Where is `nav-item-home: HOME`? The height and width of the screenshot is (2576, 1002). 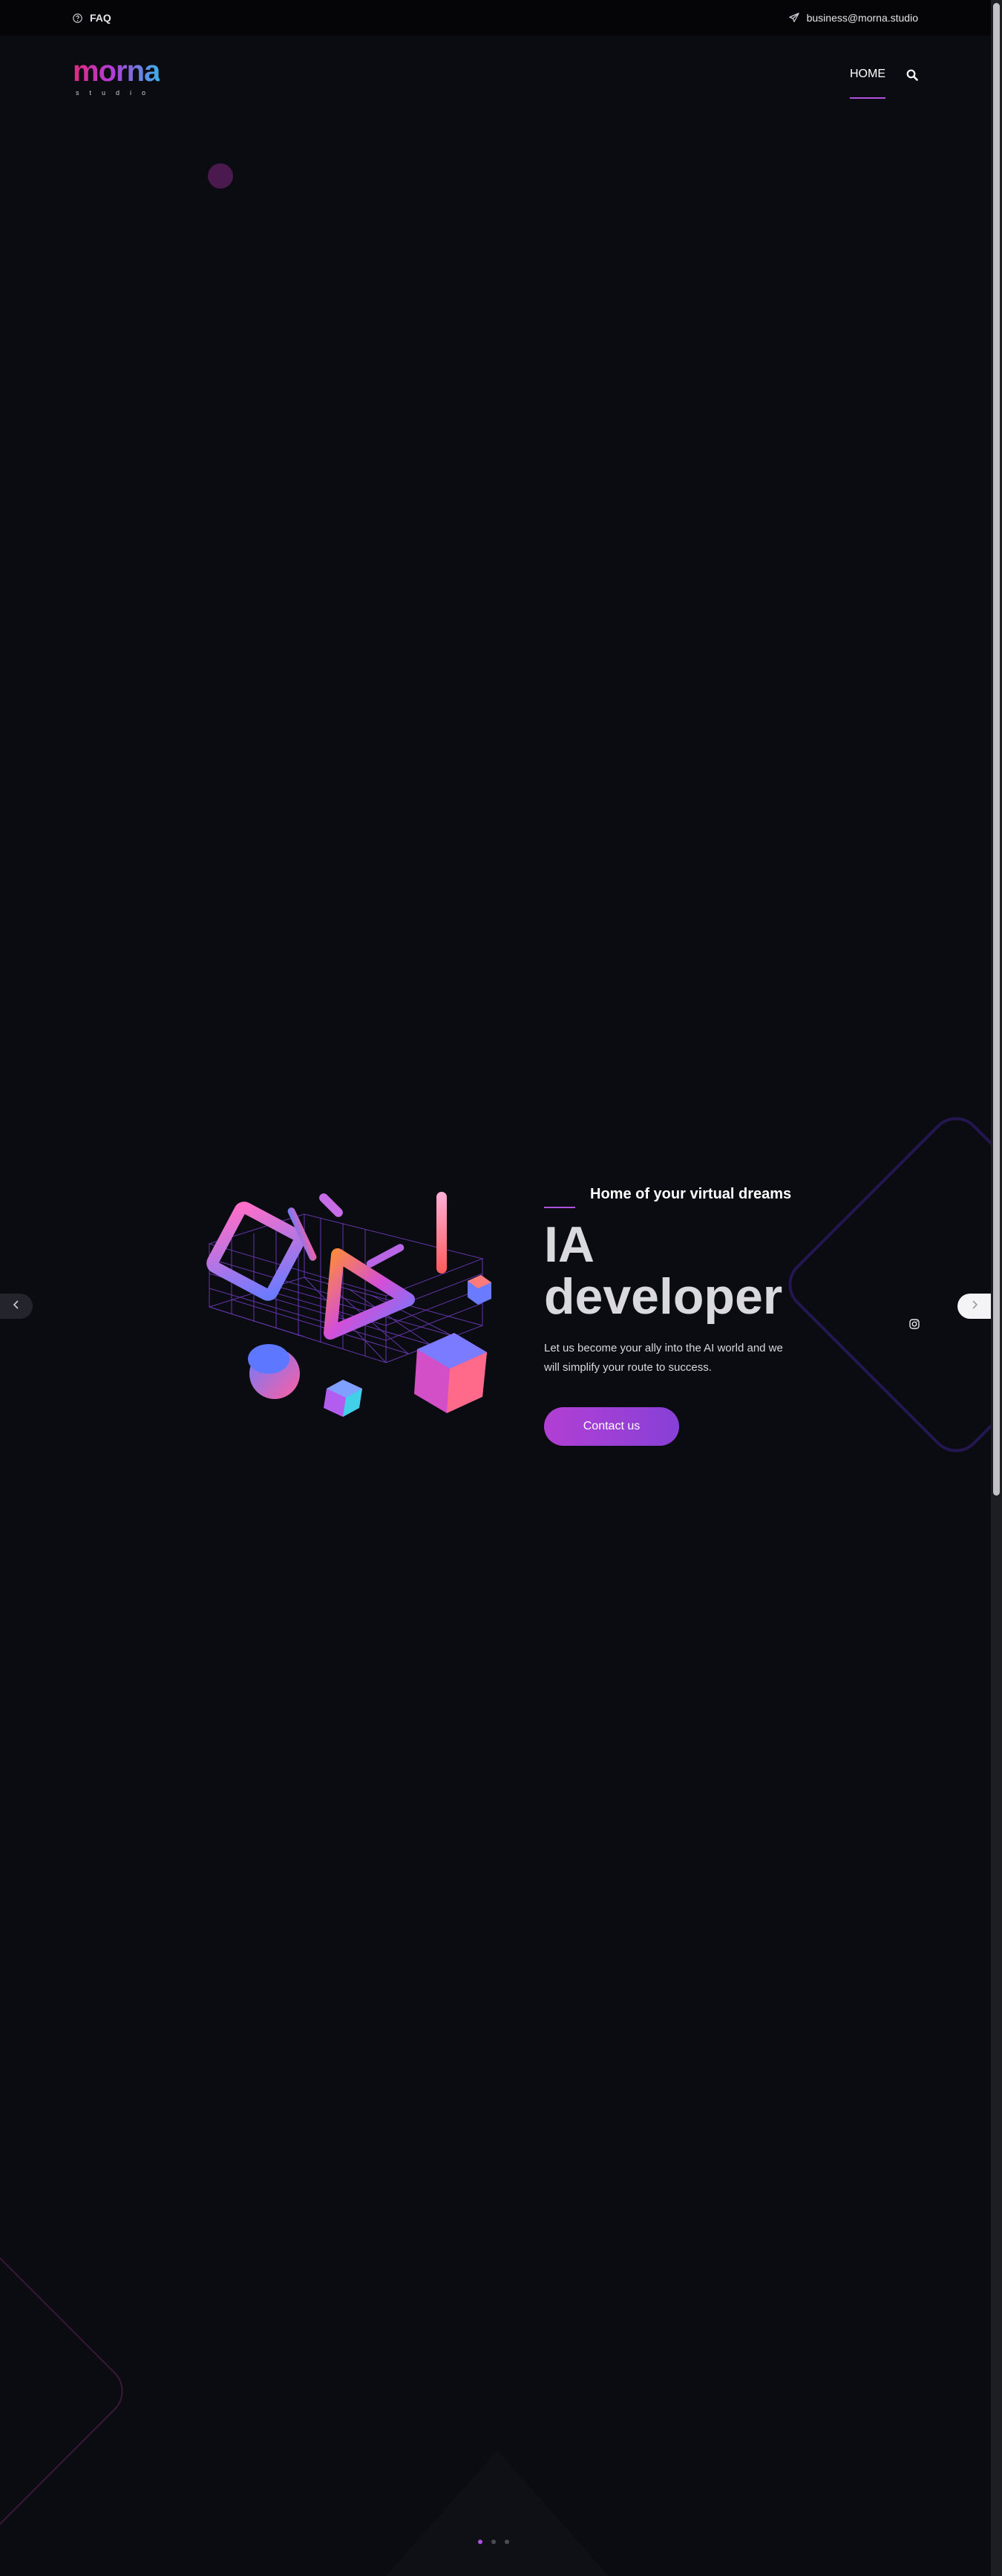 nav-item-home: HOME is located at coordinates (868, 83).